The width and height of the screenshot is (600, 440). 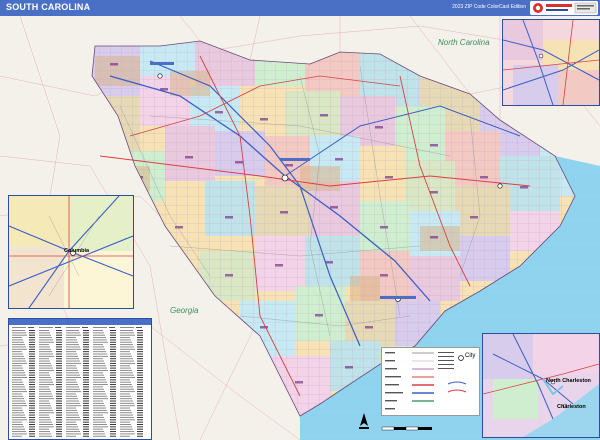 I want to click on map-legend: City, so click(x=430, y=381).